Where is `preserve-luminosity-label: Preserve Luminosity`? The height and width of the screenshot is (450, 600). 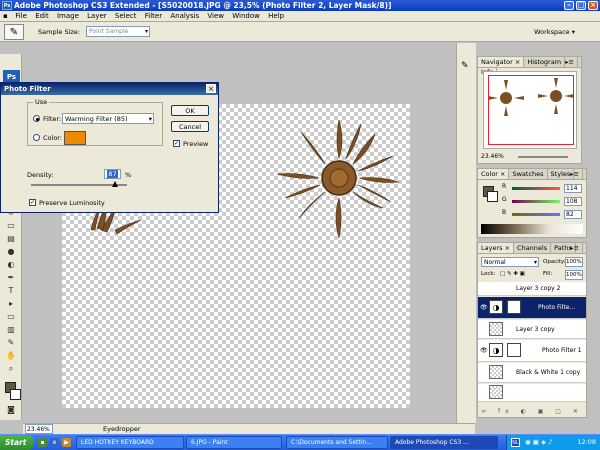
preserve-luminosity-label: Preserve Luminosity is located at coordinates (72, 203).